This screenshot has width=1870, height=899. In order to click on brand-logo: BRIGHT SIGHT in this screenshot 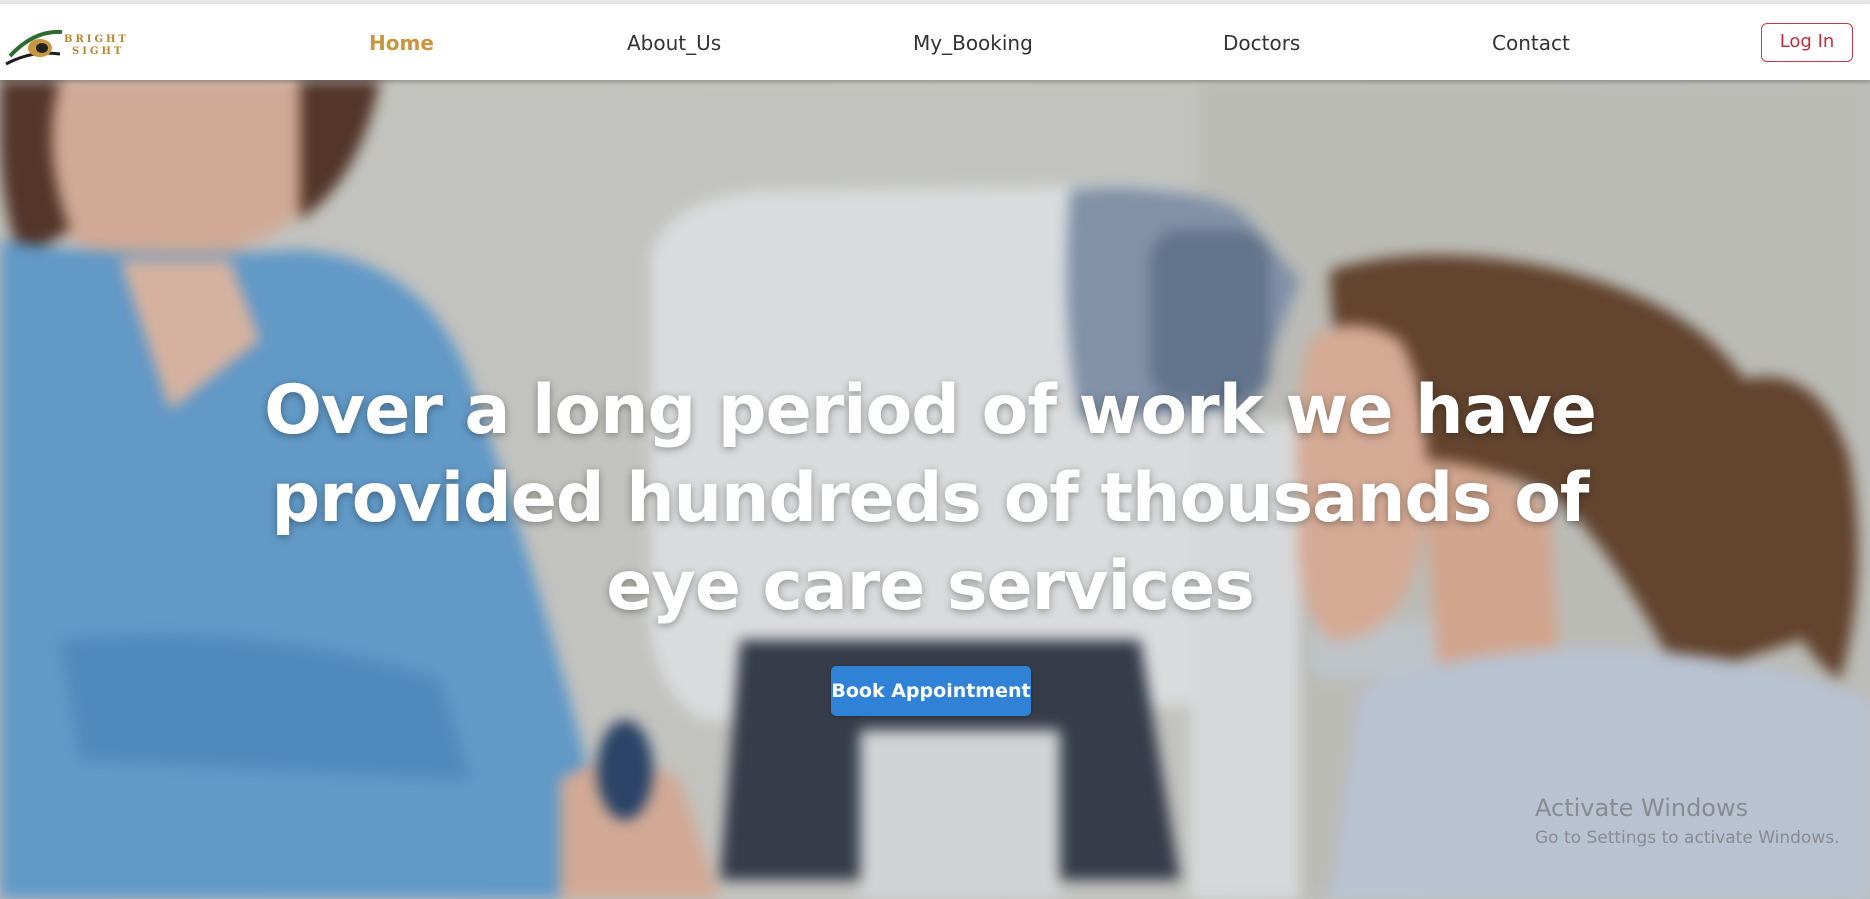, I will do `click(71, 45)`.